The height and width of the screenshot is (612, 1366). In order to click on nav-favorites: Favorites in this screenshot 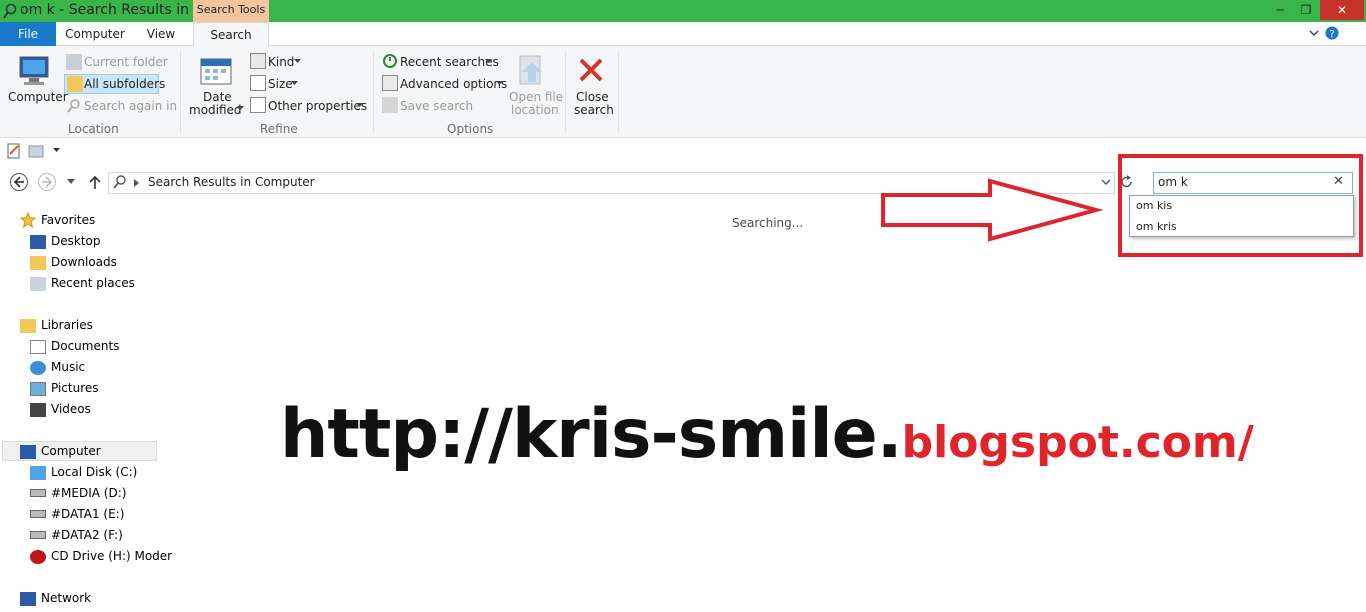, I will do `click(68, 220)`.